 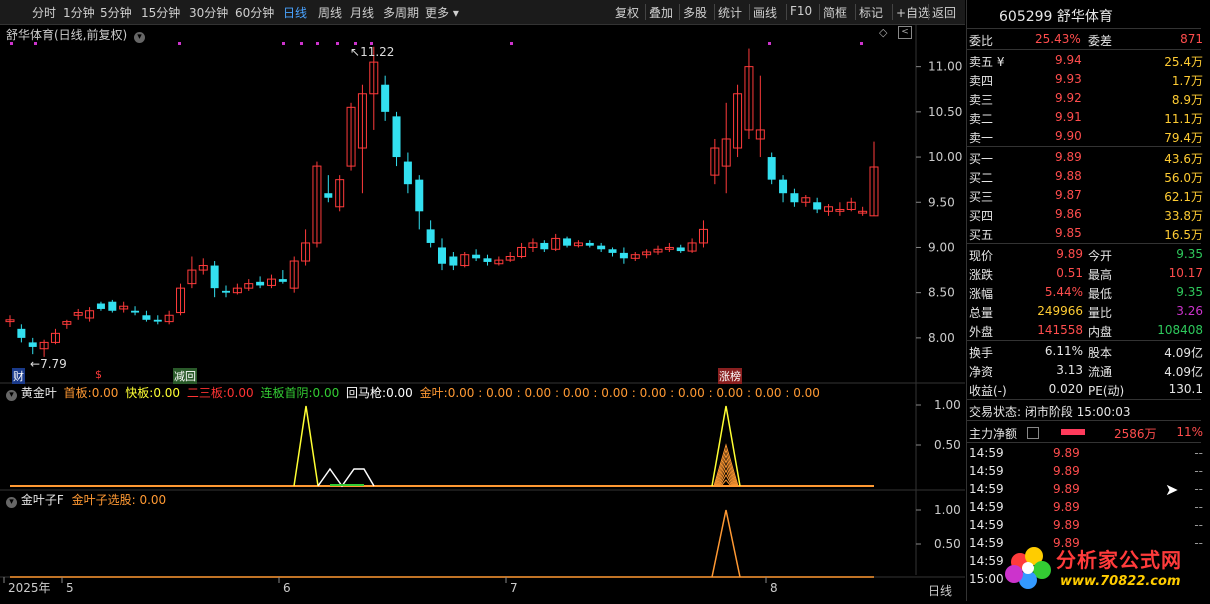 What do you see at coordinates (905, 32) in the screenshot?
I see `collapse-icon: <` at bounding box center [905, 32].